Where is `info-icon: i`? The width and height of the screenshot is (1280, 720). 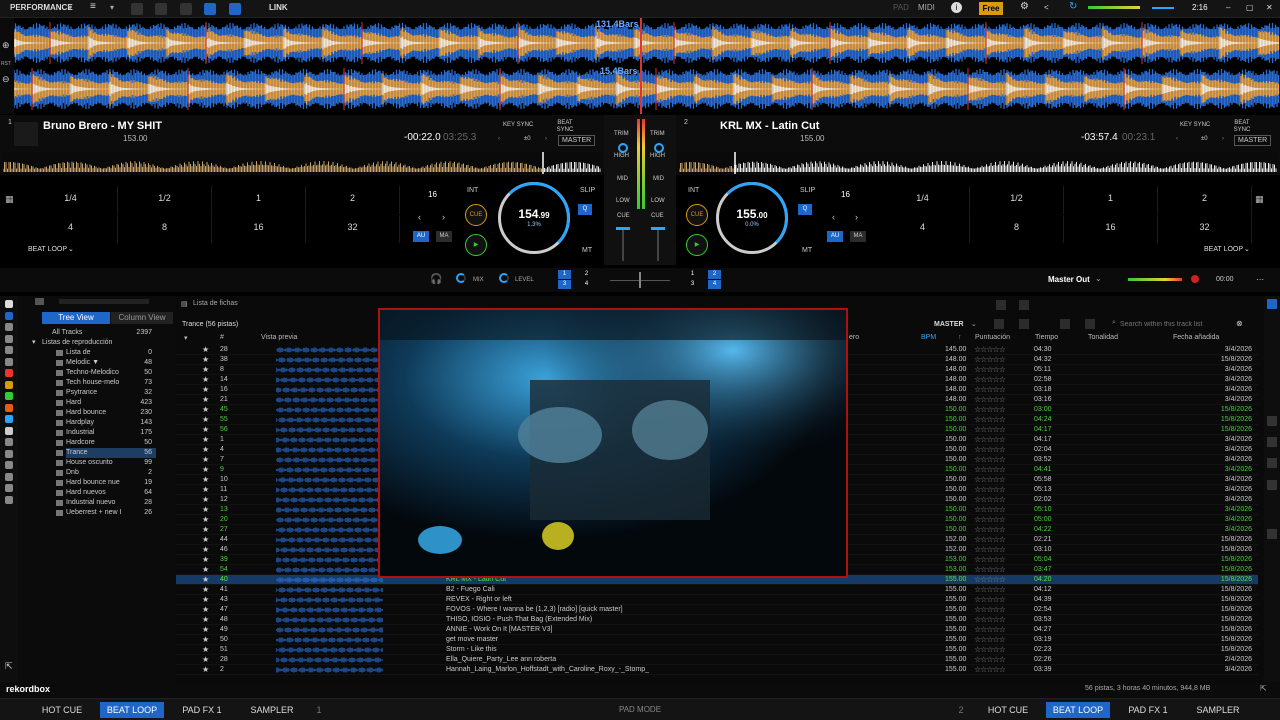
info-icon: i is located at coordinates (956, 7).